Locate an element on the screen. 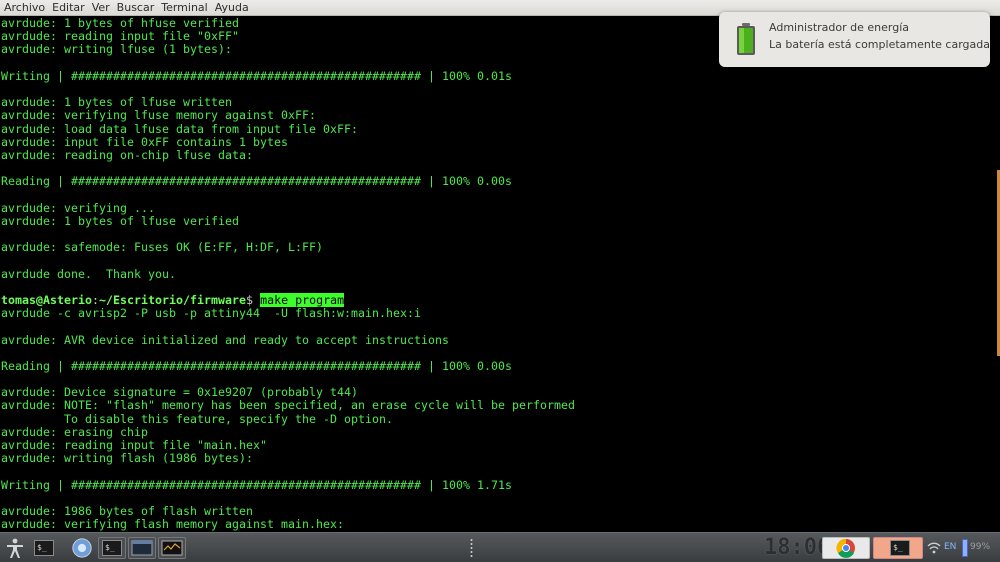 The image size is (1000, 562). battery-full-icon is located at coordinates (746, 39).